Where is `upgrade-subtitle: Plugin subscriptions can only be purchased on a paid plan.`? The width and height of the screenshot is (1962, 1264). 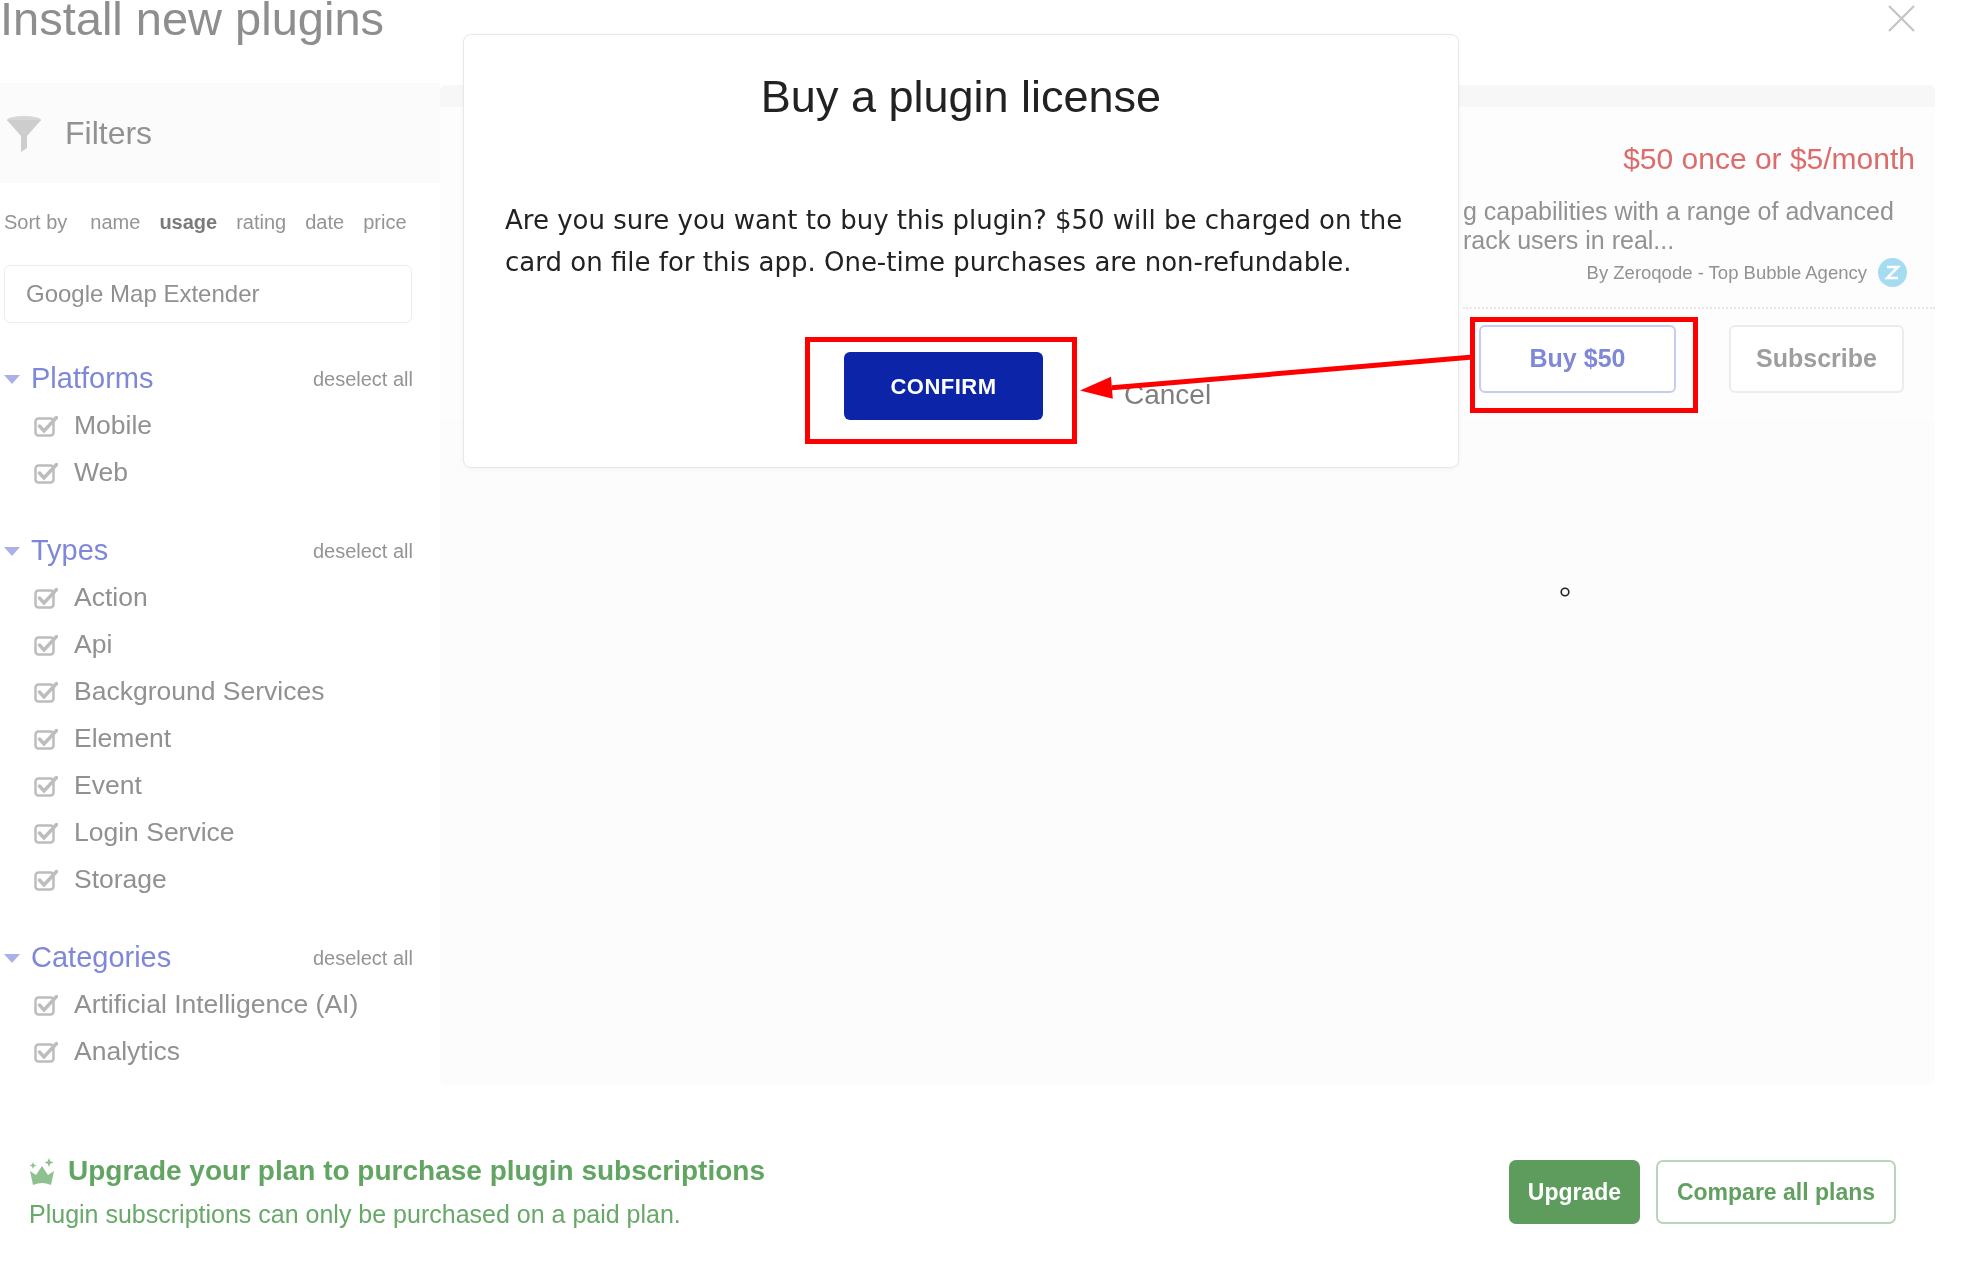 upgrade-subtitle: Plugin subscriptions can only be purchased on a paid plan. is located at coordinates (355, 1214).